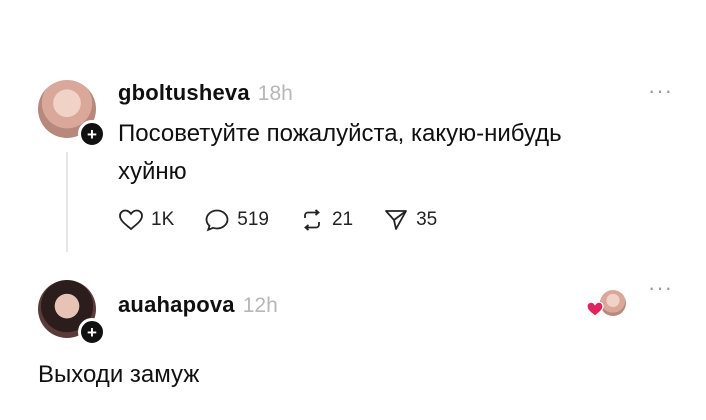 Image resolution: width=706 pixels, height=420 pixels. I want to click on timestamp: 12h, so click(260, 305).